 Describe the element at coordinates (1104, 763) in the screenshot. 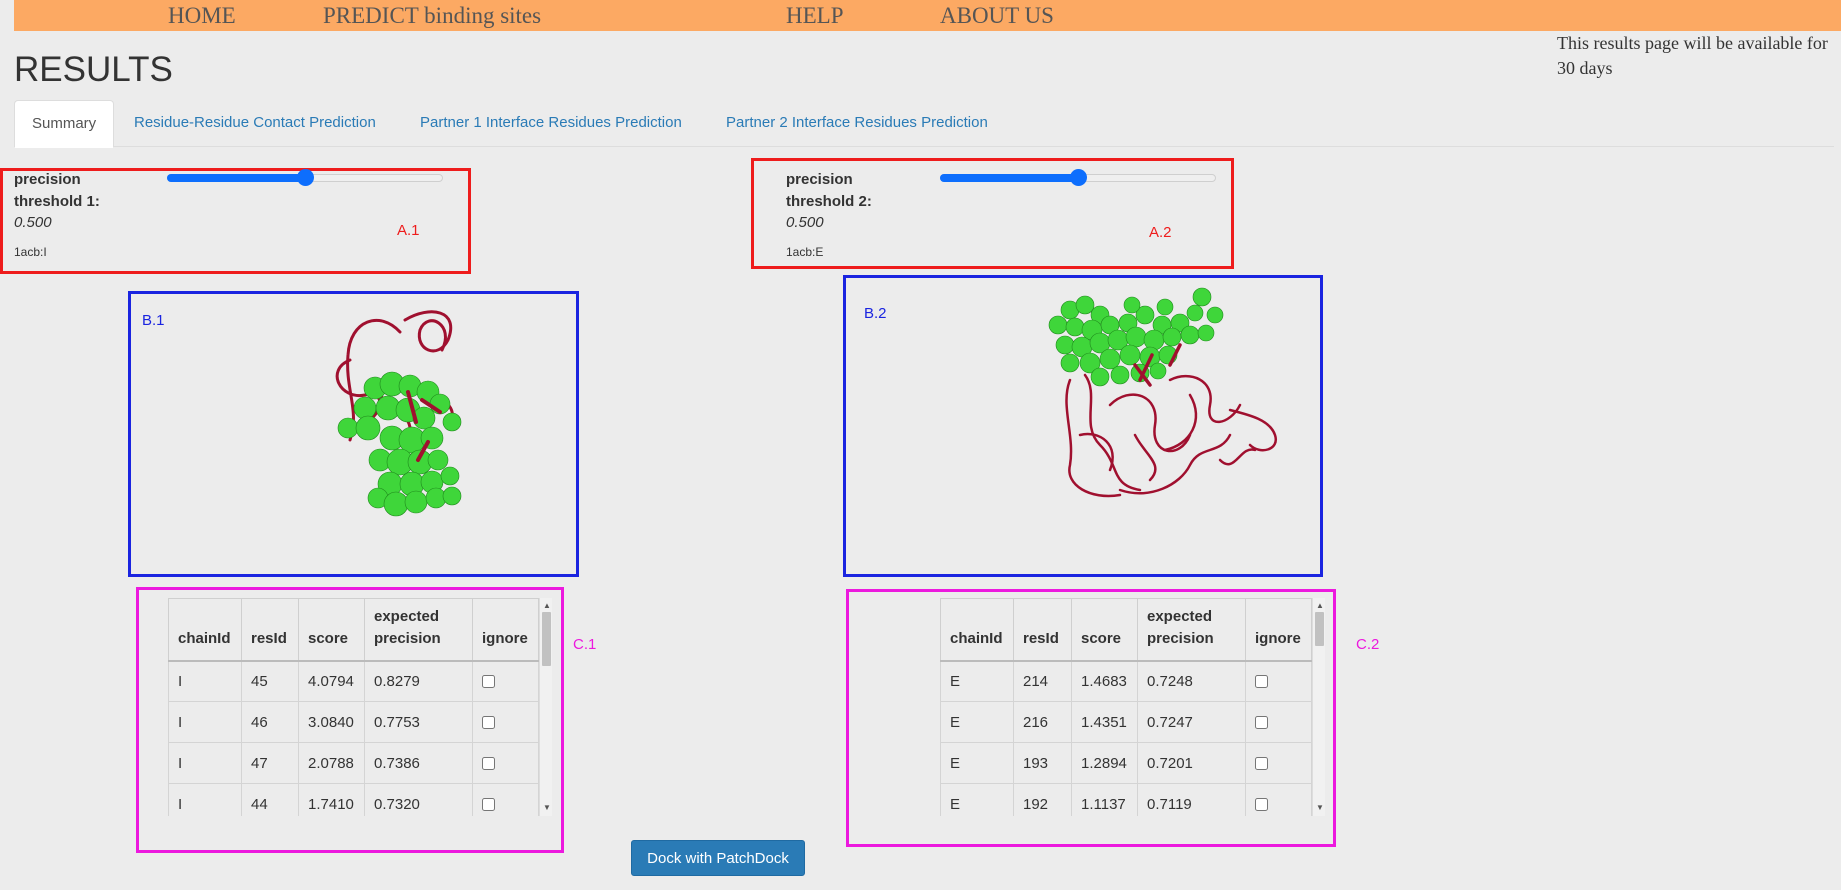

I see `cell-score: 1.2894` at that location.